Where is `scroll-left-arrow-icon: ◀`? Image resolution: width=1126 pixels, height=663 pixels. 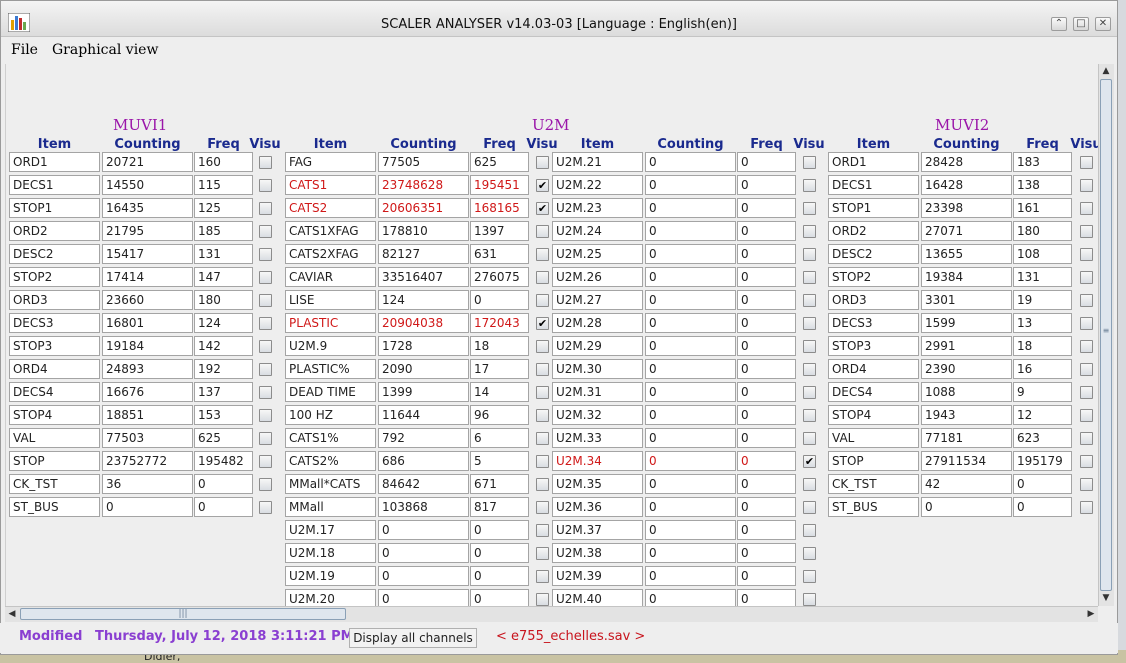 scroll-left-arrow-icon: ◀ is located at coordinates (12, 614).